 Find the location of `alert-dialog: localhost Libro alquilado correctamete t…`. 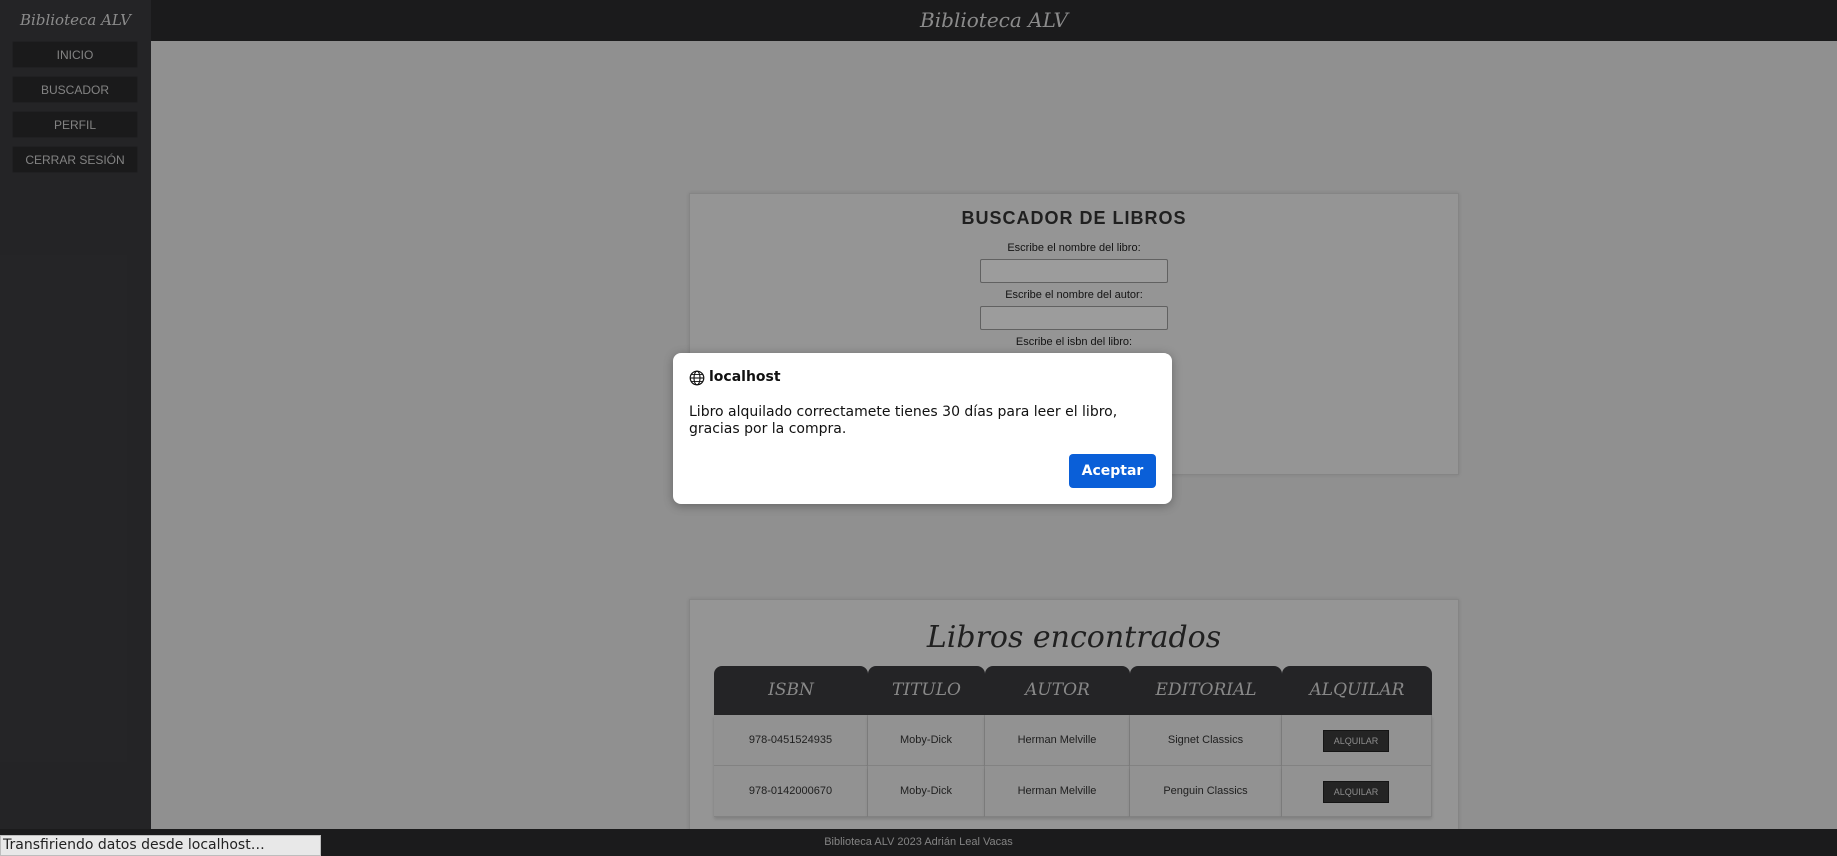

alert-dialog: localhost Libro alquilado correctamete t… is located at coordinates (922, 428).